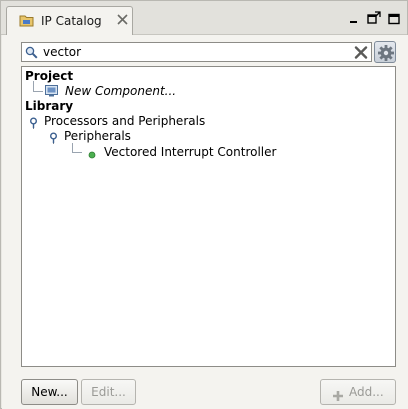  I want to click on settings-button, so click(385, 52).